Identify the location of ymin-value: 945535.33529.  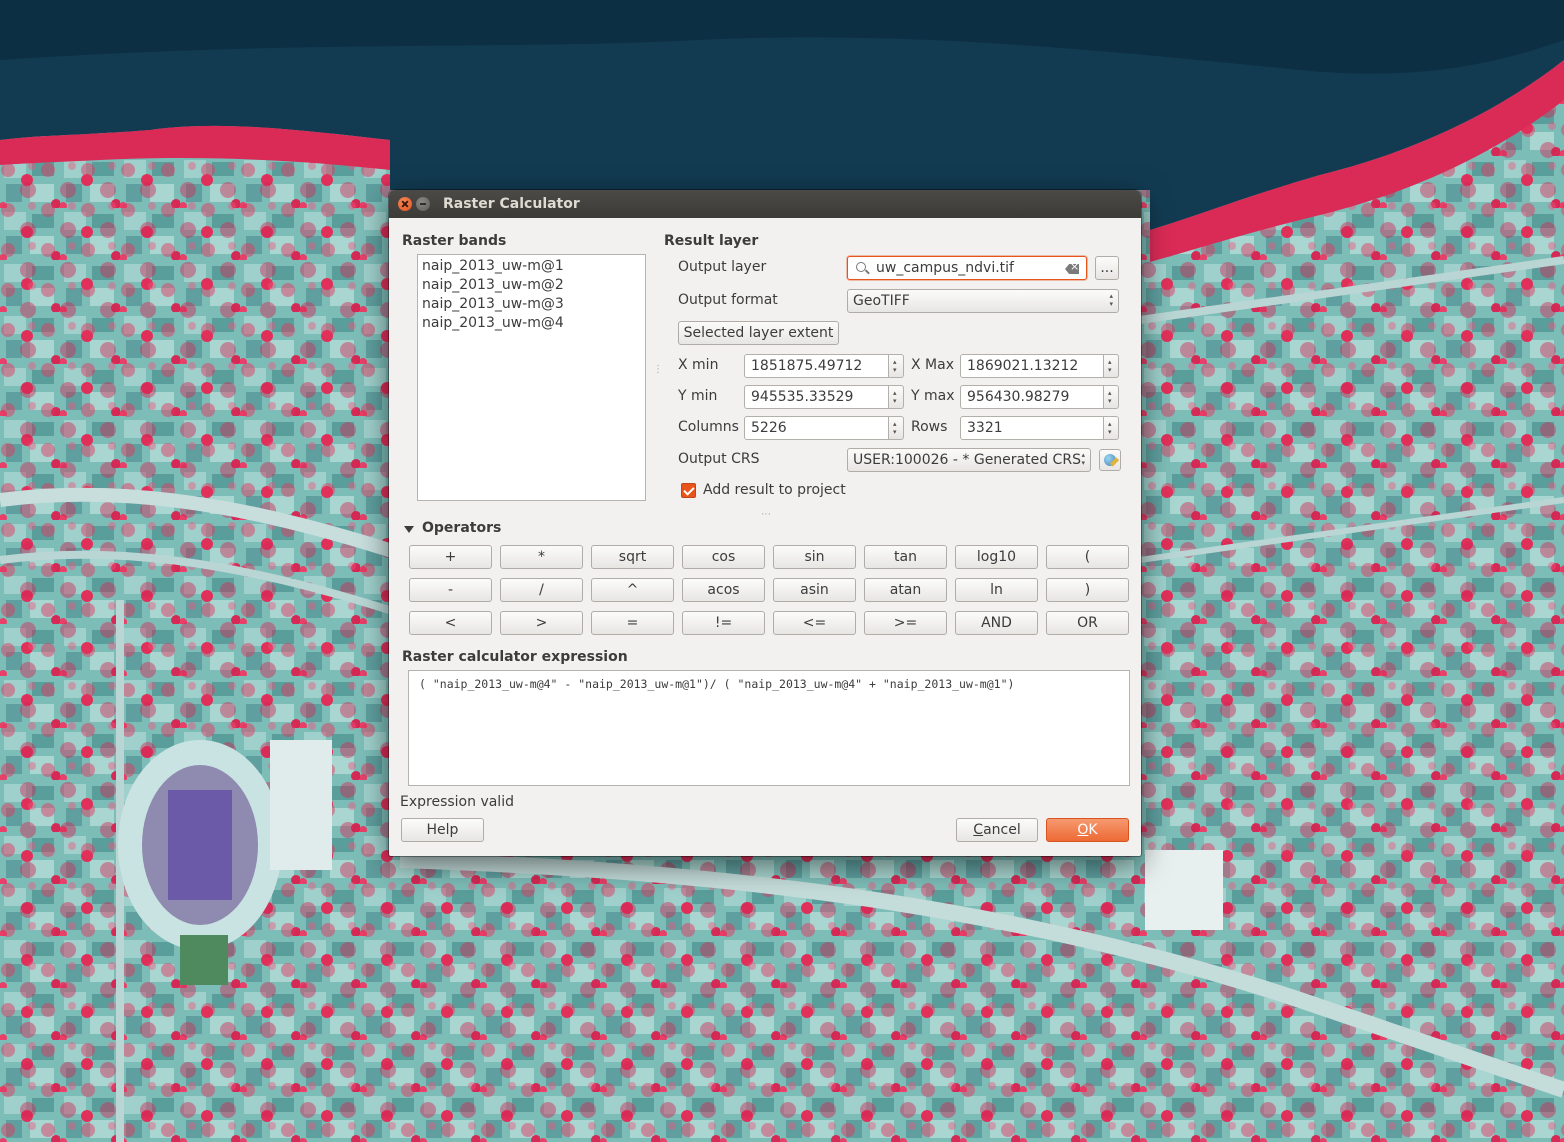
(816, 397).